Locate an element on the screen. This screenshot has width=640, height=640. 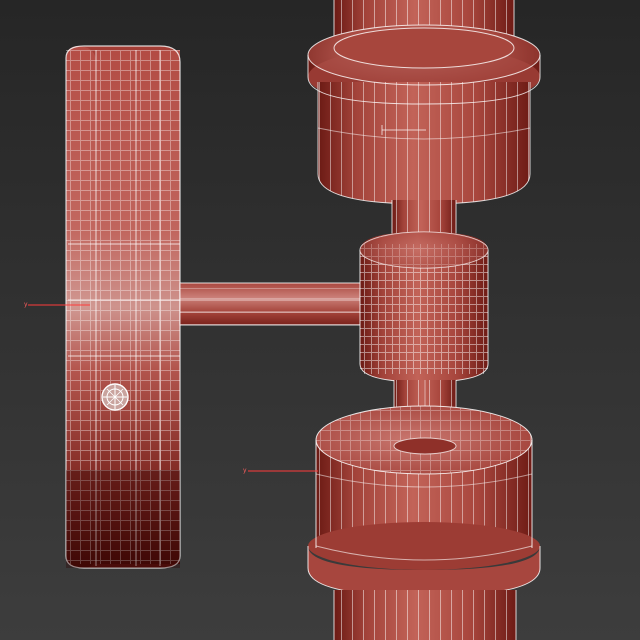
back-plate is located at coordinates (123, 307).